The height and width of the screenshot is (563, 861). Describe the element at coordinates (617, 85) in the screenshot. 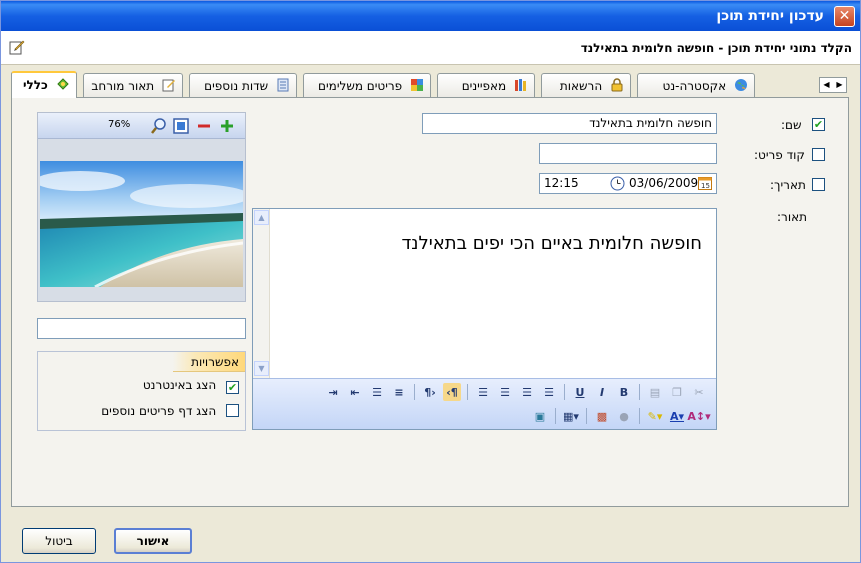

I see `lock-icon` at that location.